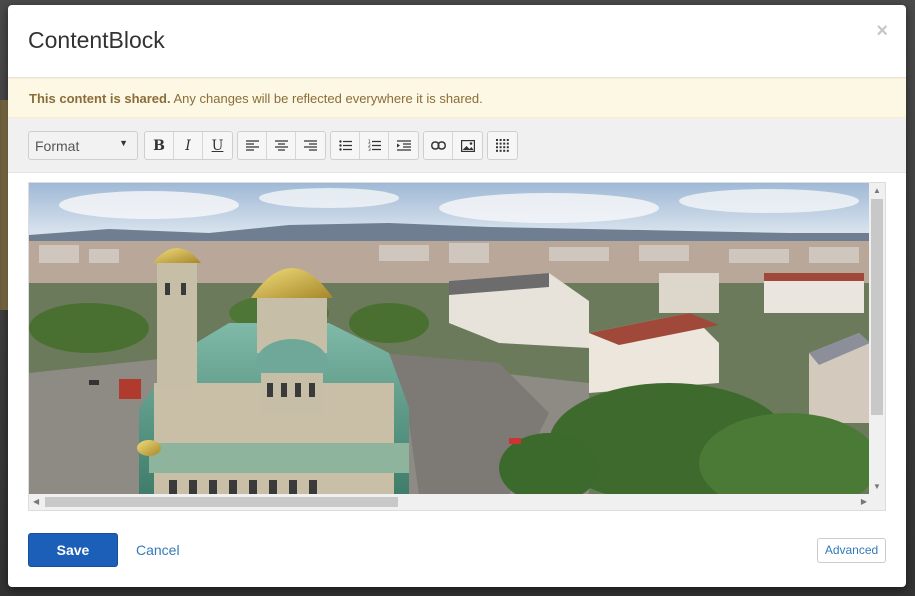  What do you see at coordinates (457, 502) in the screenshot?
I see `horizontal-scrollbar: ◀ ▶` at bounding box center [457, 502].